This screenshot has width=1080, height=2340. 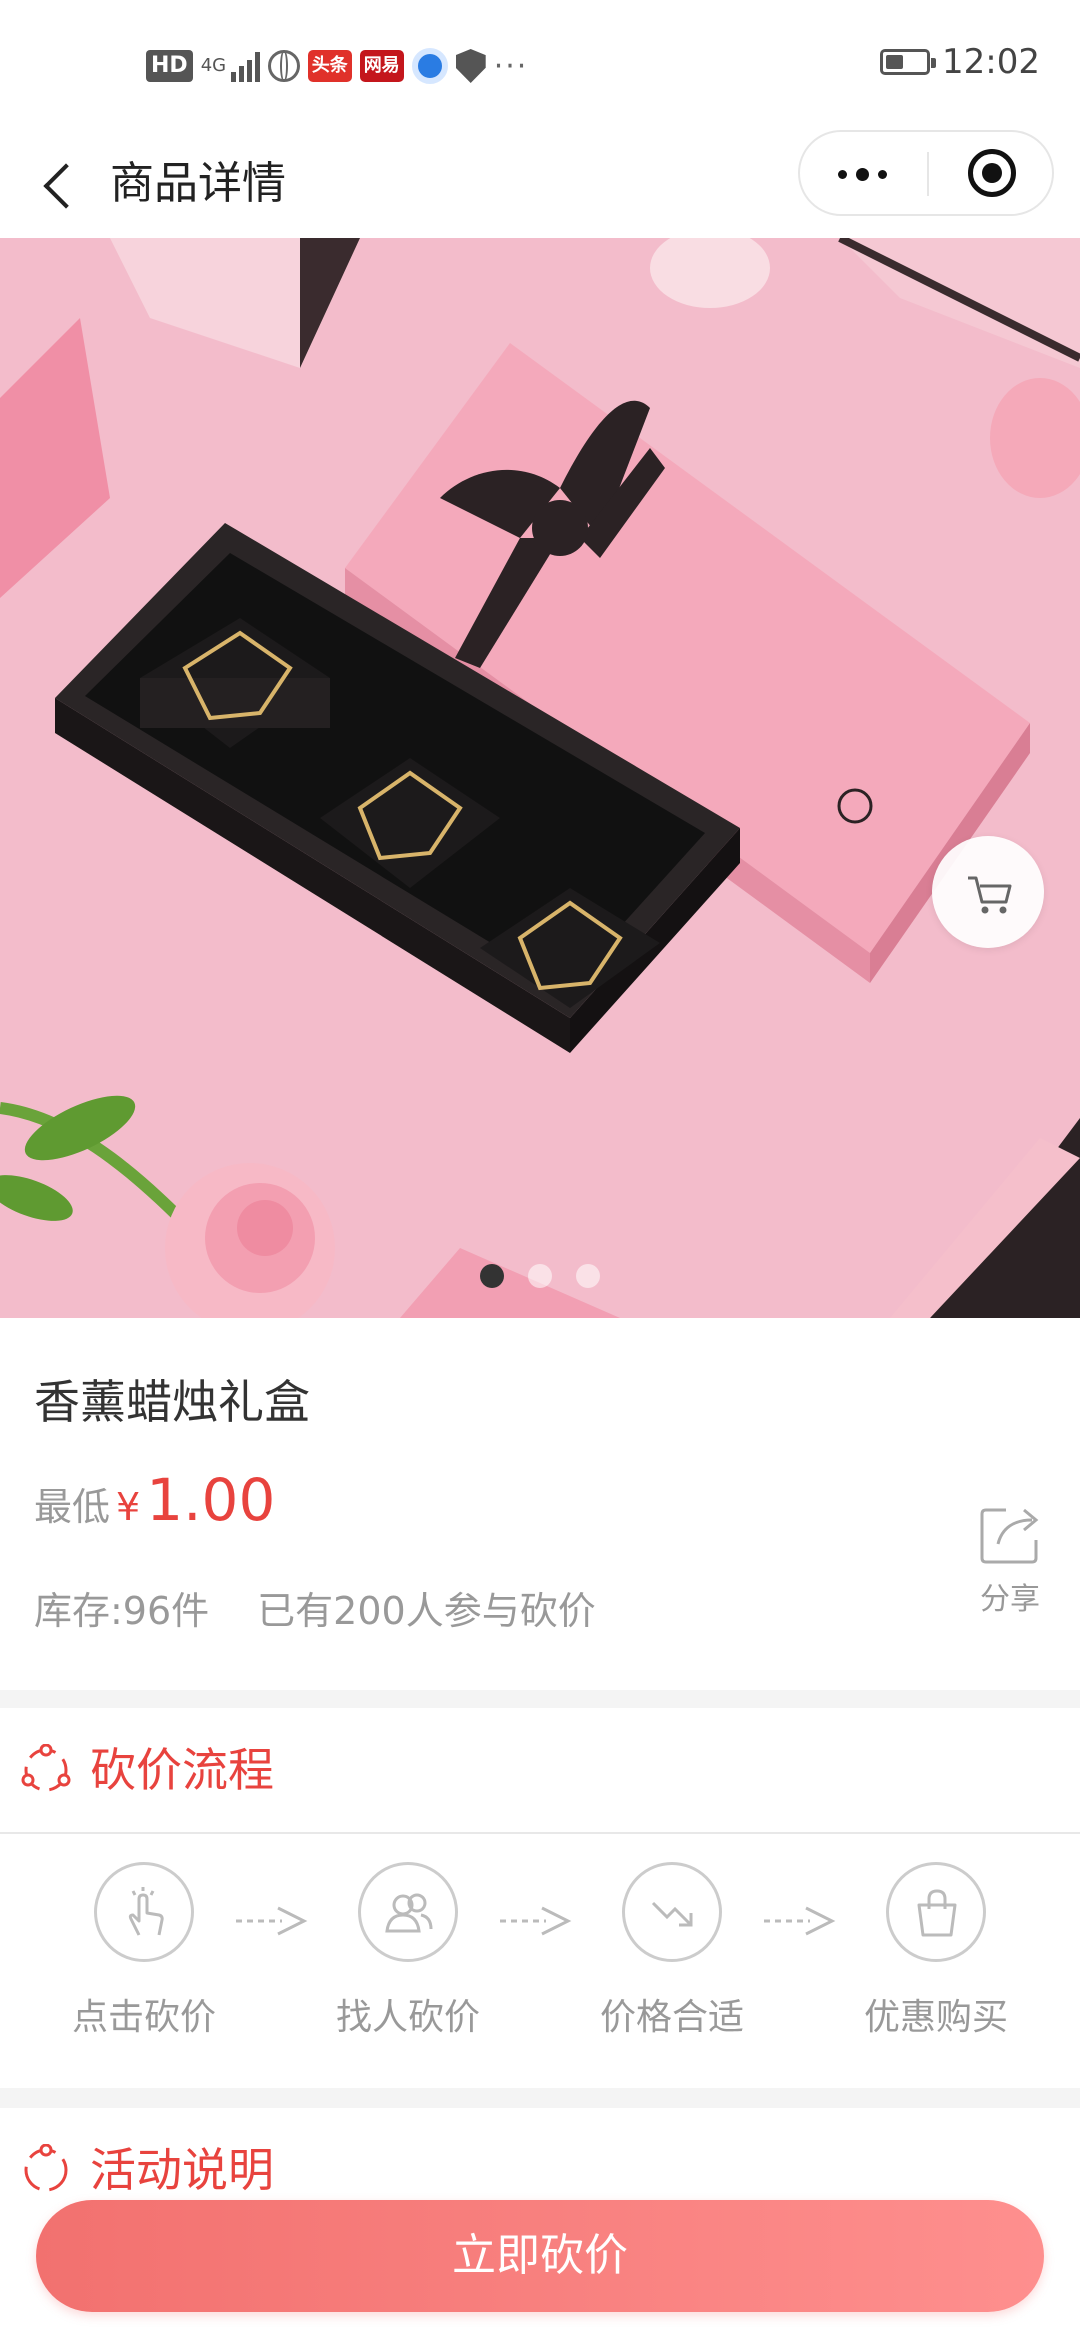 I want to click on process-steps: 点击砍价 找人砍价 价格合适 优惠购买, so click(x=540, y=1962).